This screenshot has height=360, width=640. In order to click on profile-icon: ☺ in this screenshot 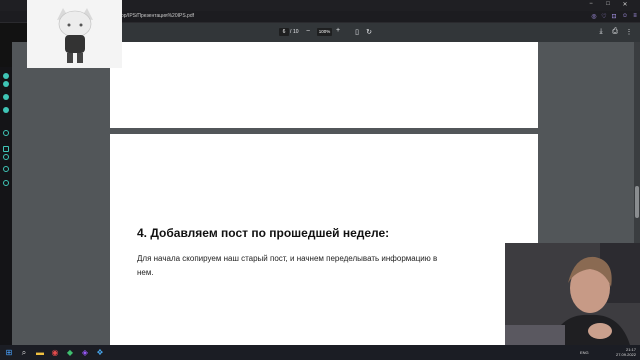, I will do `click(625, 16)`.